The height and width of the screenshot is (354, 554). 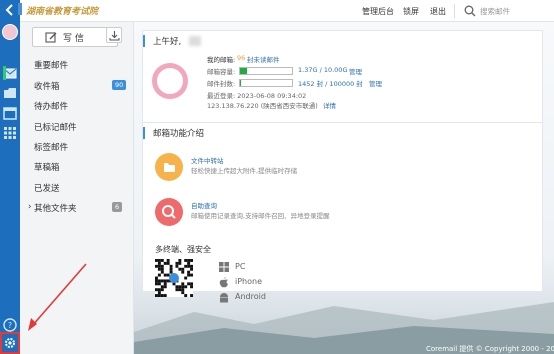 I want to click on admin-link: 管理后台, so click(x=378, y=11).